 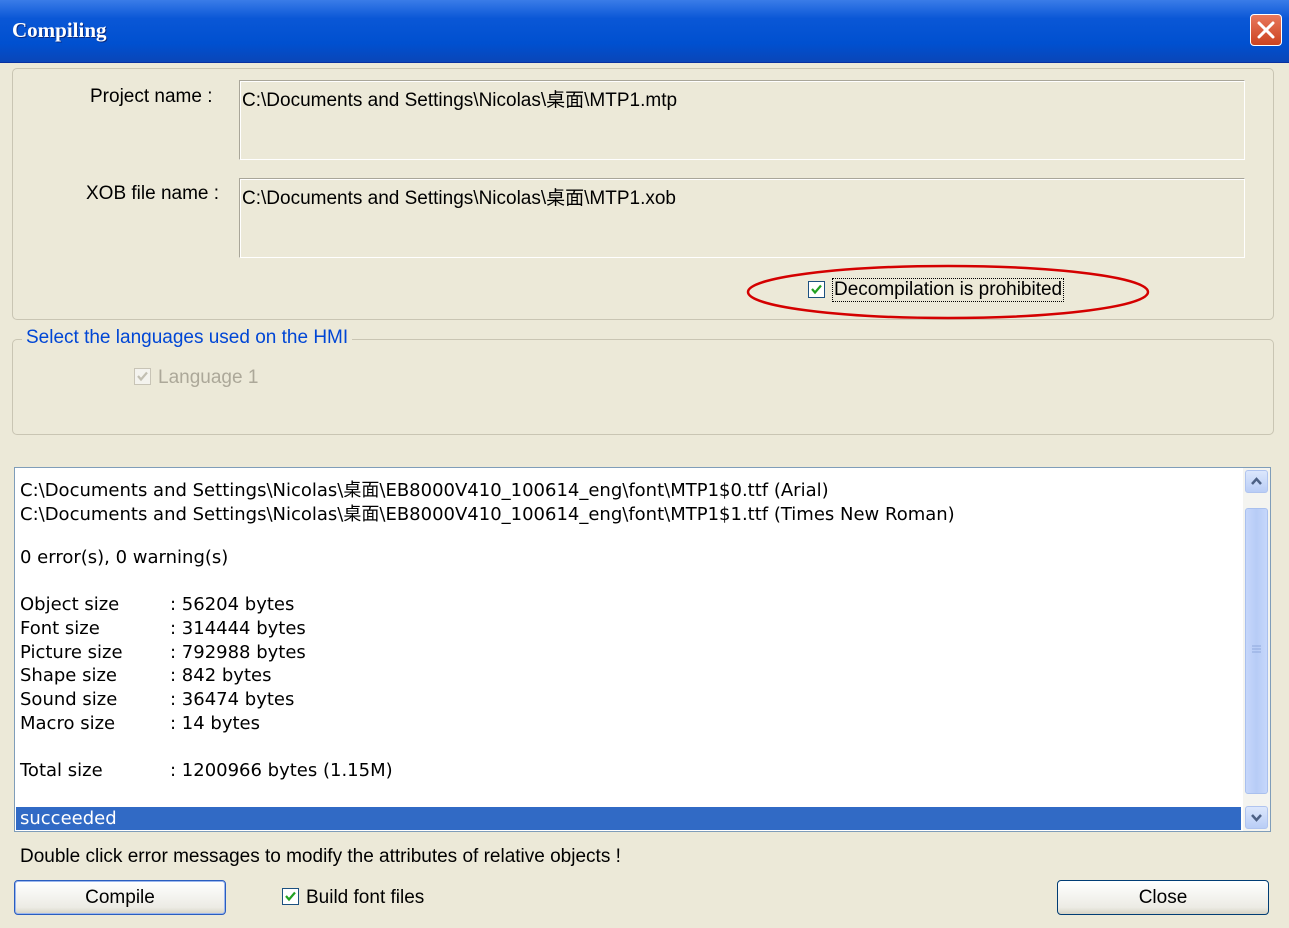 I want to click on close-window-button, so click(x=1266, y=30).